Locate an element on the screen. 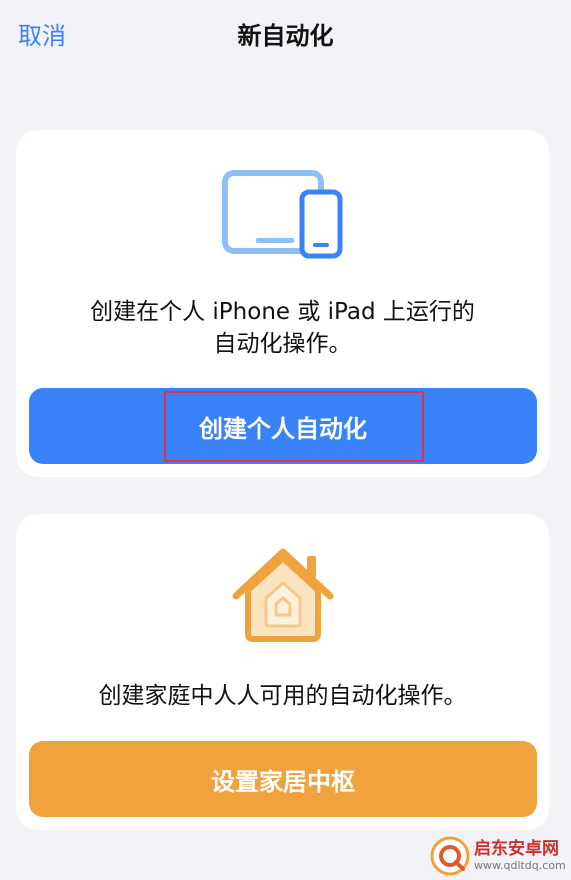 The width and height of the screenshot is (571, 880). personal-description-line-2: 自动化操作。 is located at coordinates (282, 344).